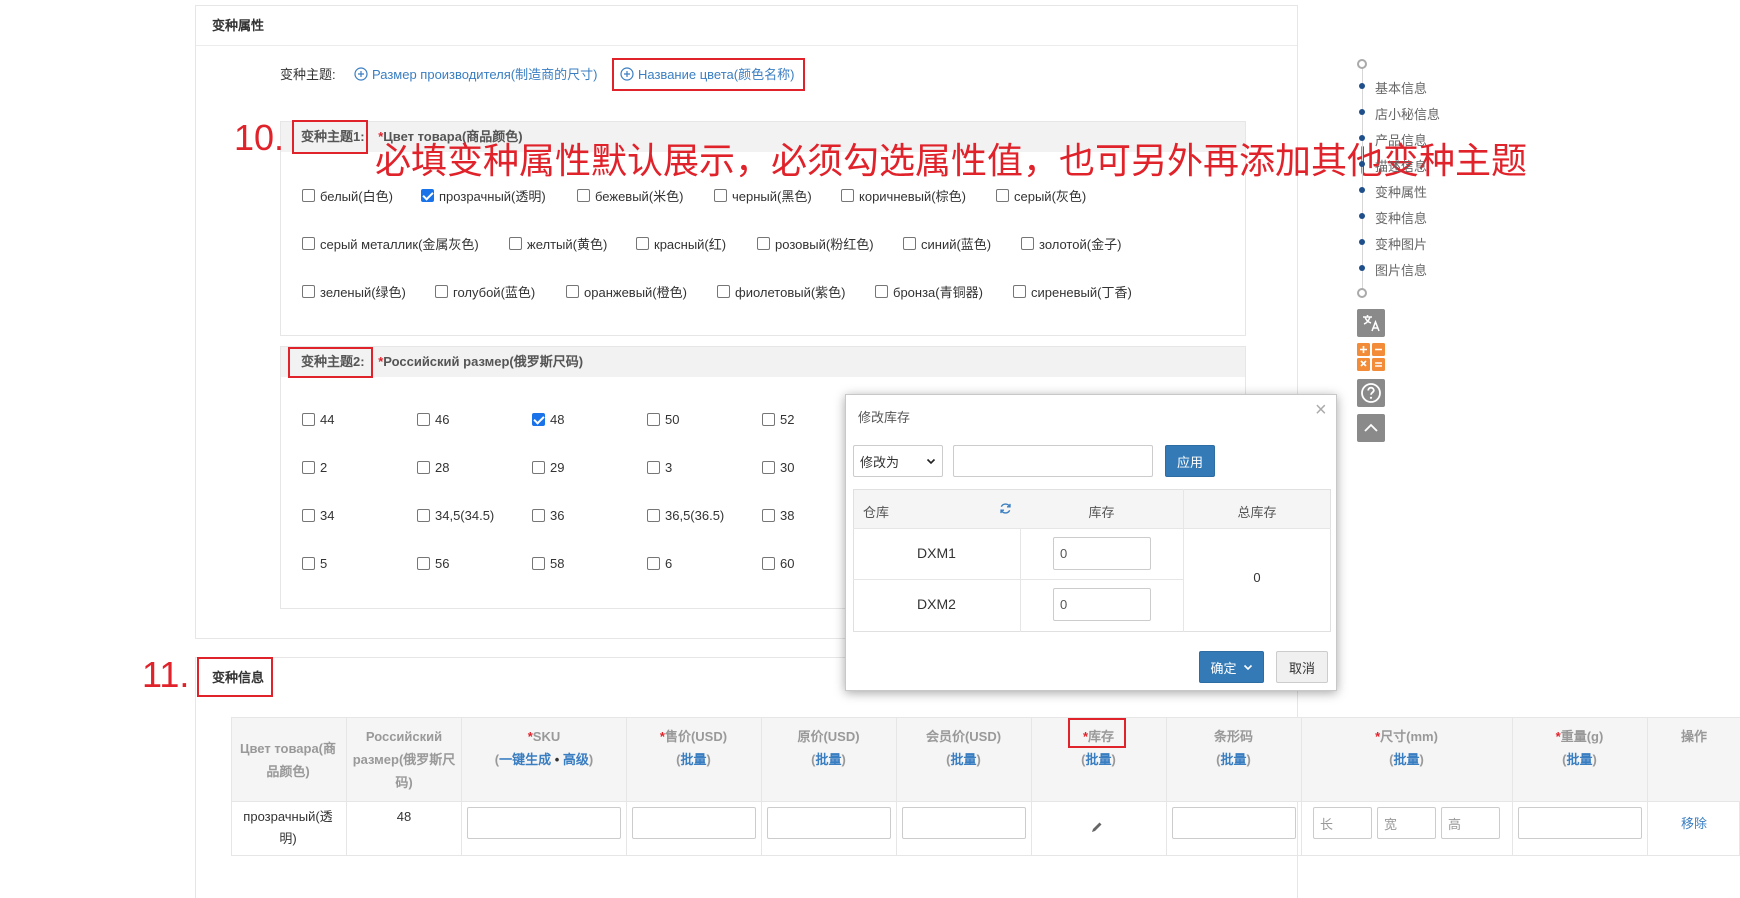 The width and height of the screenshot is (1740, 898). What do you see at coordinates (778, 515) in the screenshot?
I see `size-option: 38` at bounding box center [778, 515].